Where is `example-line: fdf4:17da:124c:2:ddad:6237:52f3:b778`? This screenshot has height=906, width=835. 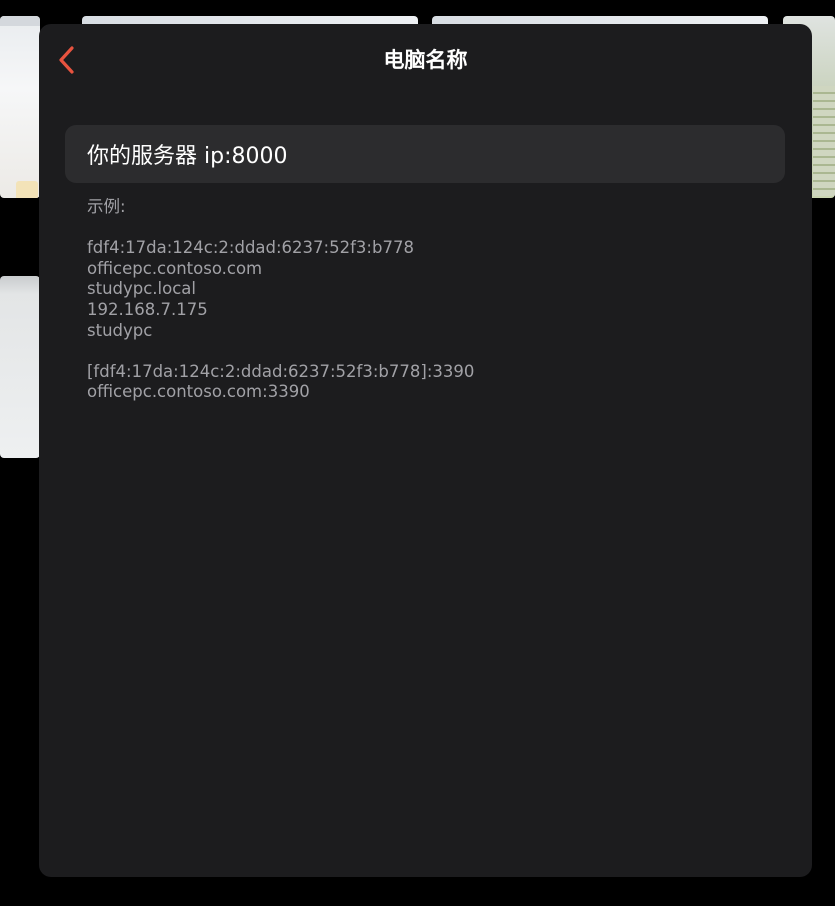
example-line: fdf4:17da:124c:2:ddad:6237:52f3:b778 is located at coordinates (250, 248).